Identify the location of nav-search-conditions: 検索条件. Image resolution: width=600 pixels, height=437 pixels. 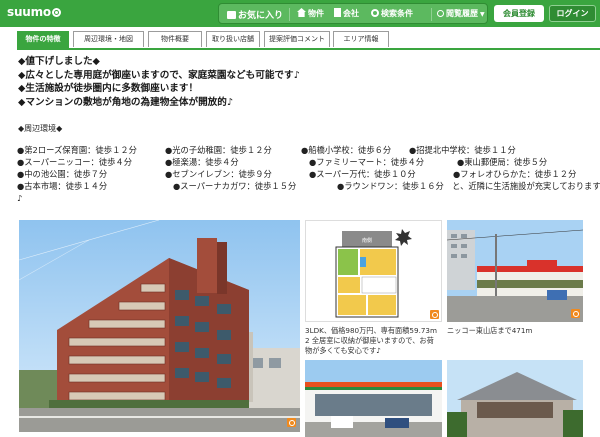
(392, 13).